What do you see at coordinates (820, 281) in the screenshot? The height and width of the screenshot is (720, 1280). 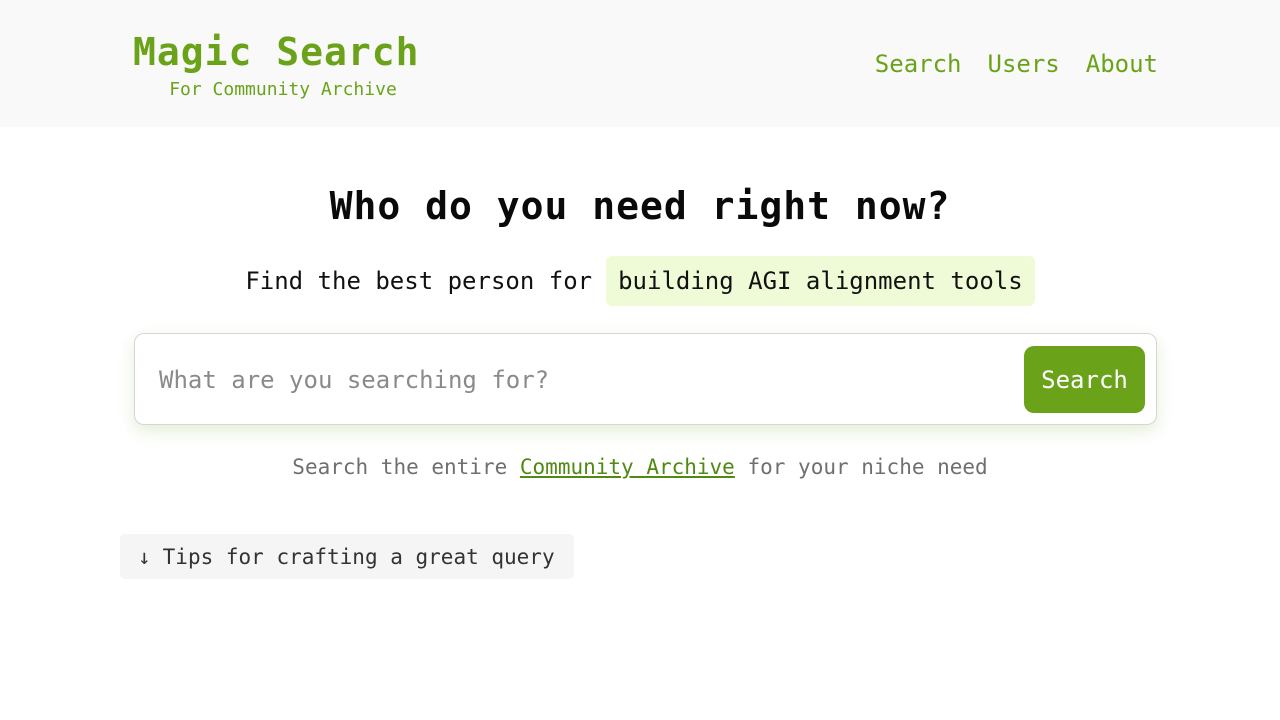 I see `find-topic-highlight: building AGI alignment tools` at bounding box center [820, 281].